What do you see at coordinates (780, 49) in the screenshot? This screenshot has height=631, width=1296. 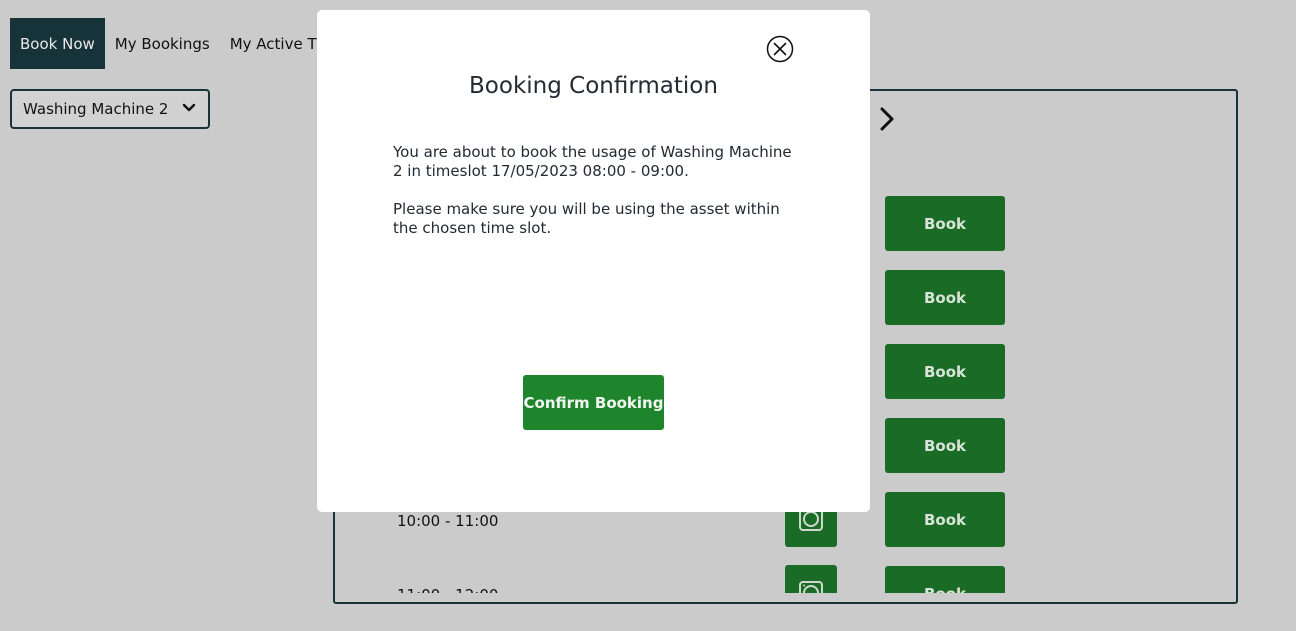 I see `close-circle-icon` at bounding box center [780, 49].